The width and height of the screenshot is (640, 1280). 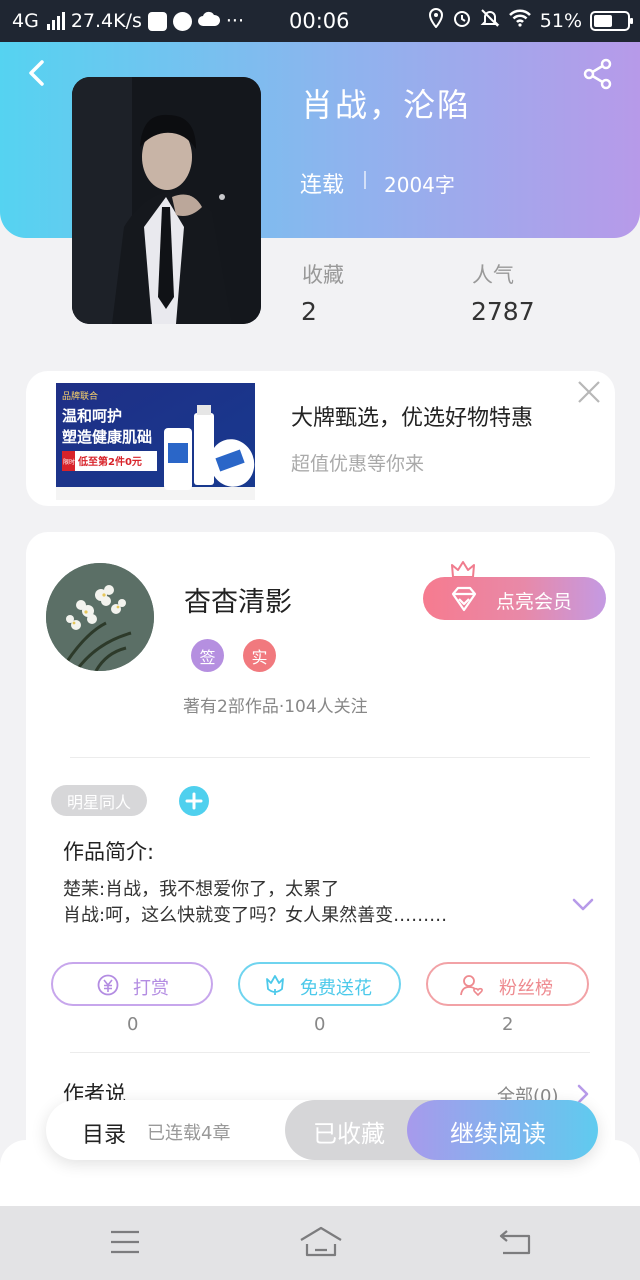 I want to click on collected-label: 已收藏, so click(x=349, y=1134).